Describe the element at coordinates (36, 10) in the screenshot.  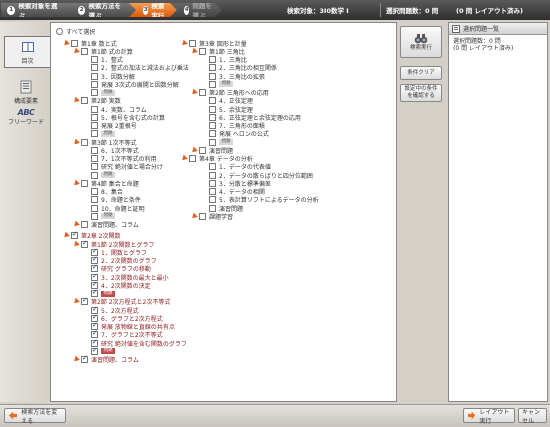
I see `step-1-tab: 1 検索対象を選ぶ` at that location.